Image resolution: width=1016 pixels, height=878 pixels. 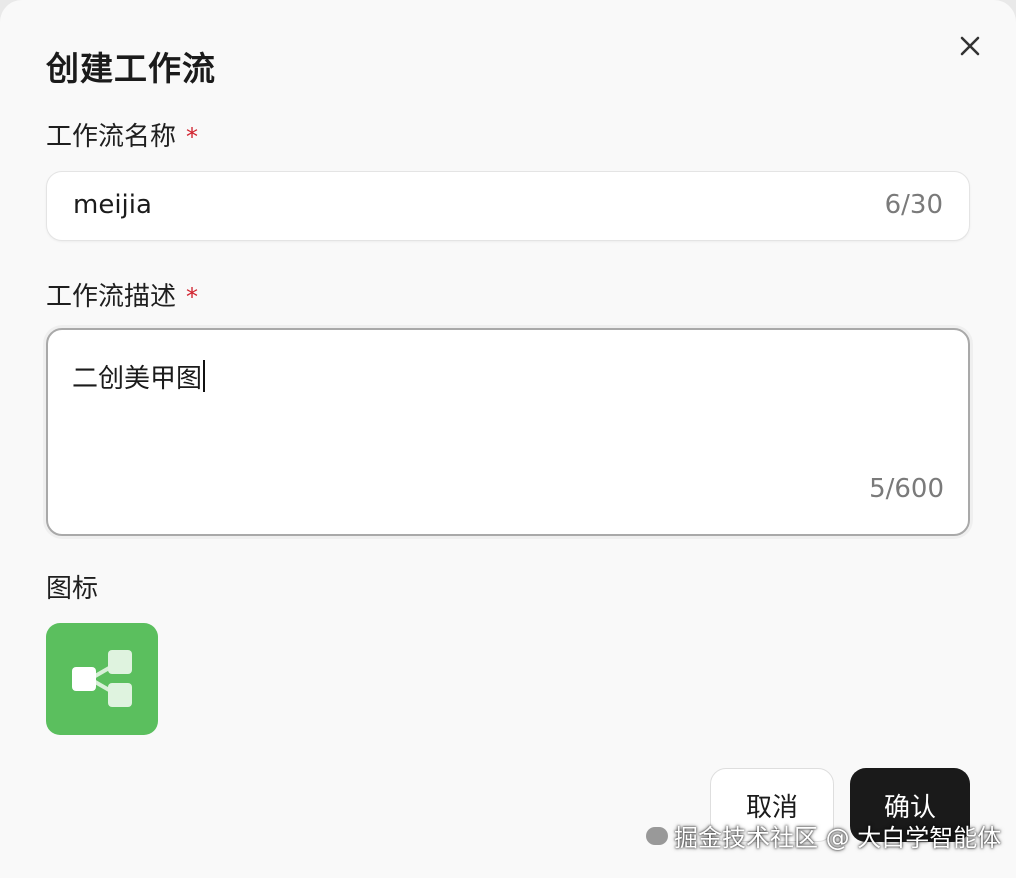 I want to click on workflow-description-value: 二创美甲图, so click(x=137, y=379).